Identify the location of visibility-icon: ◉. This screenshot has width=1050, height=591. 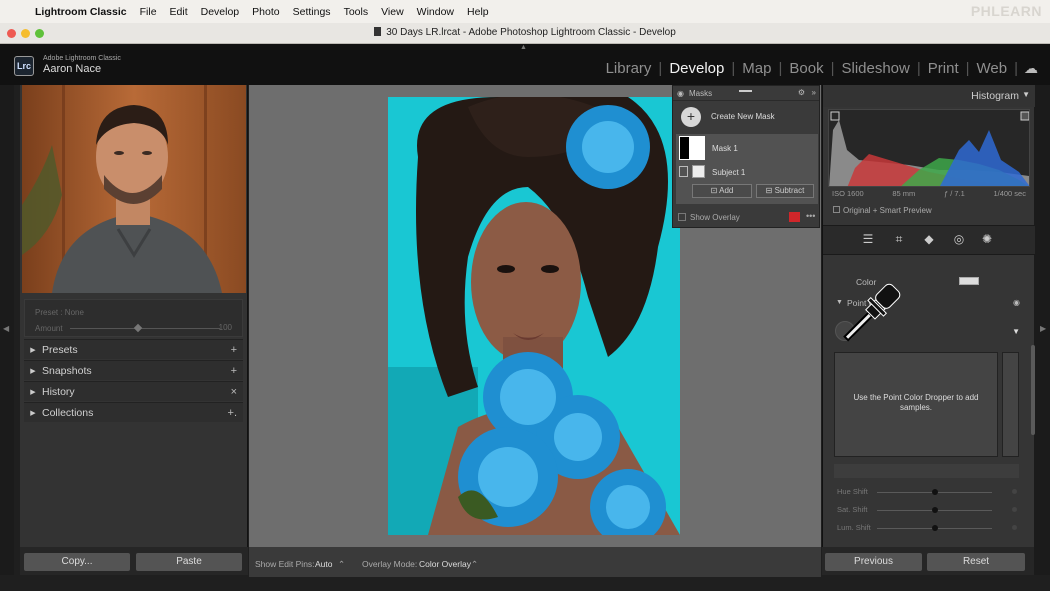
(1016, 302).